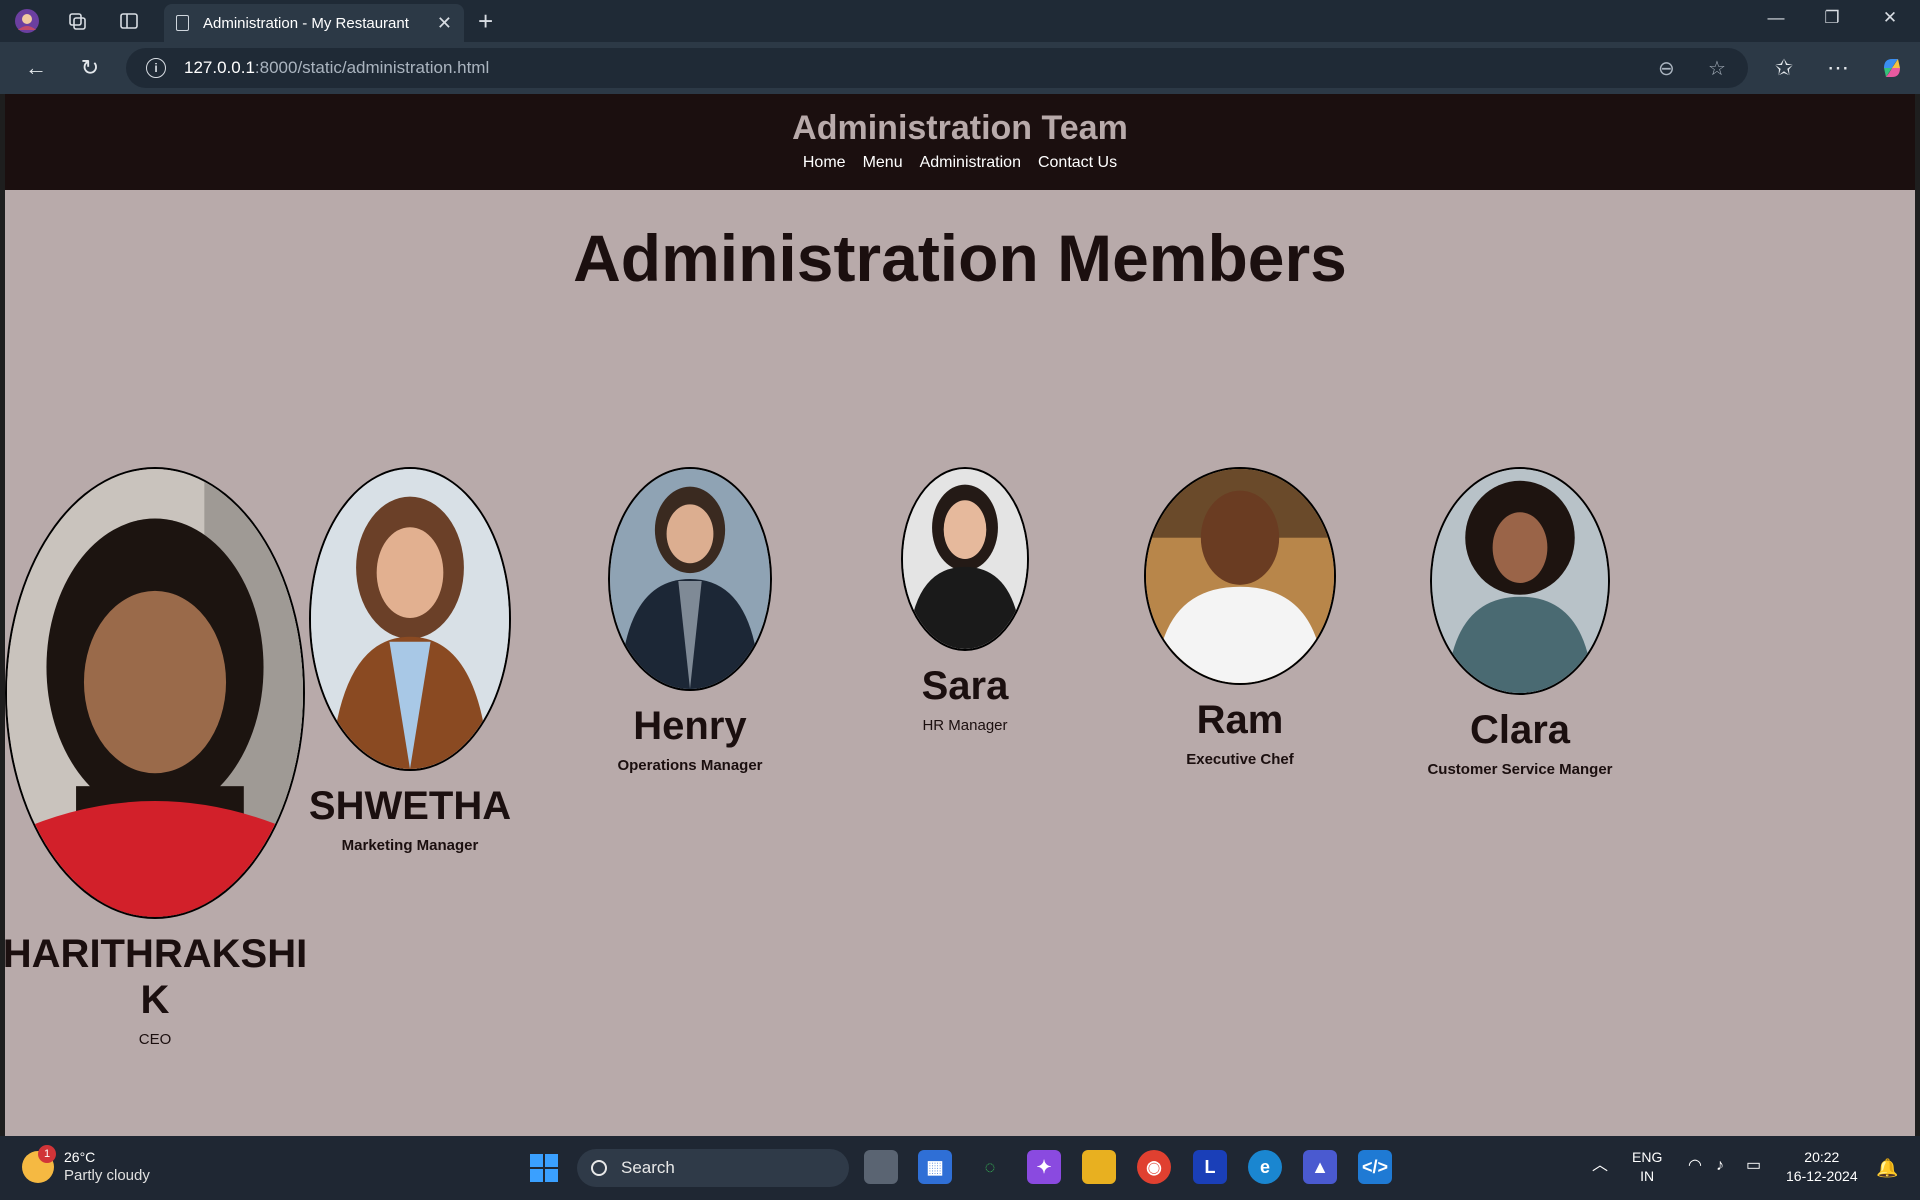  I want to click on member-name: Clara, so click(1520, 730).